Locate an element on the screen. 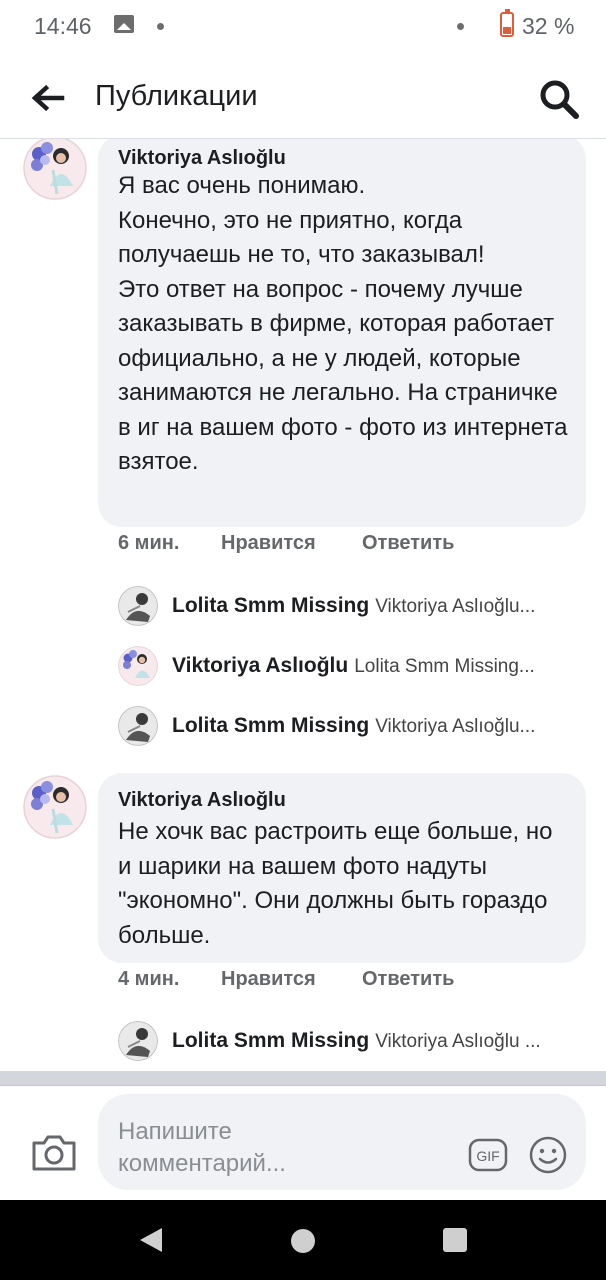 This screenshot has width=606, height=1280. camera-icon is located at coordinates (54, 1153).